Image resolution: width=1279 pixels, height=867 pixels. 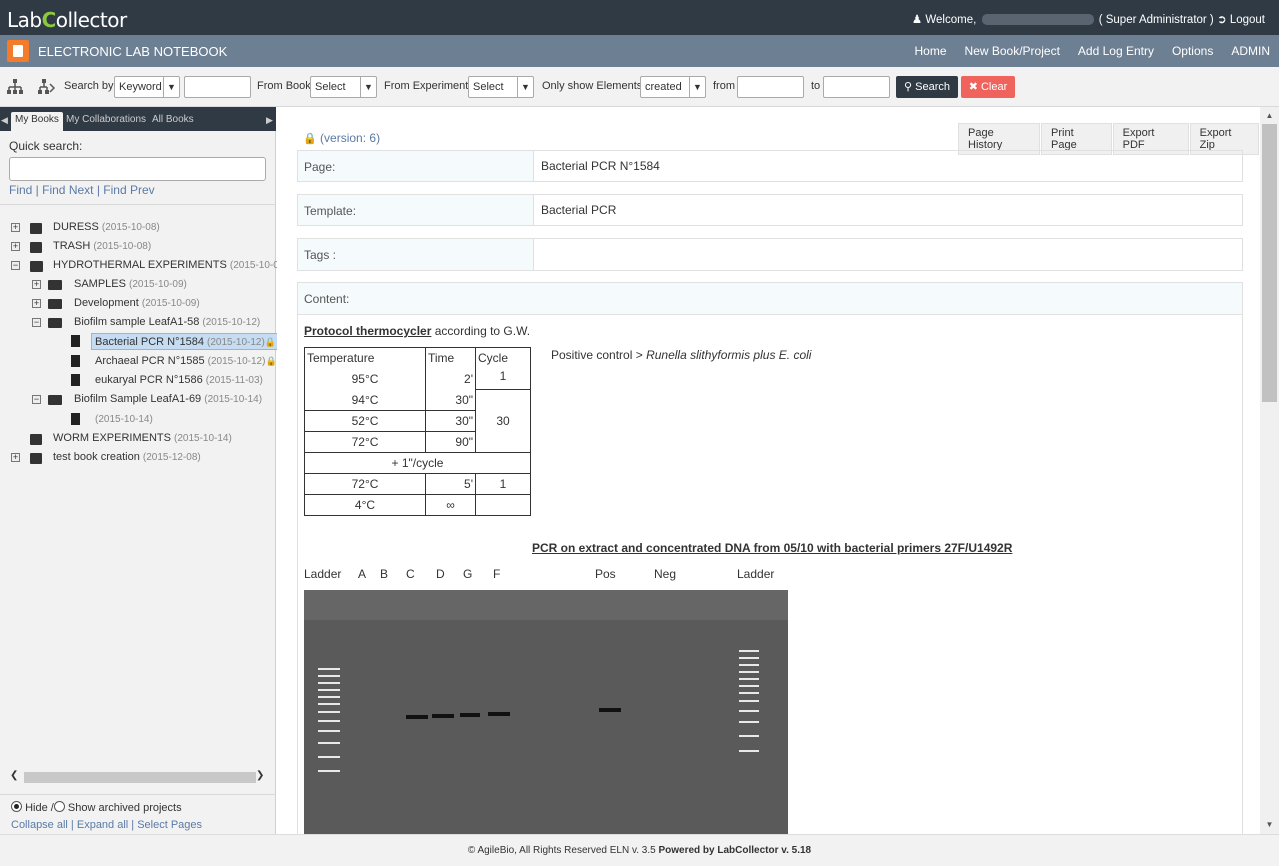 I want to click on logout-icon: ➲, so click(x=1222, y=20).